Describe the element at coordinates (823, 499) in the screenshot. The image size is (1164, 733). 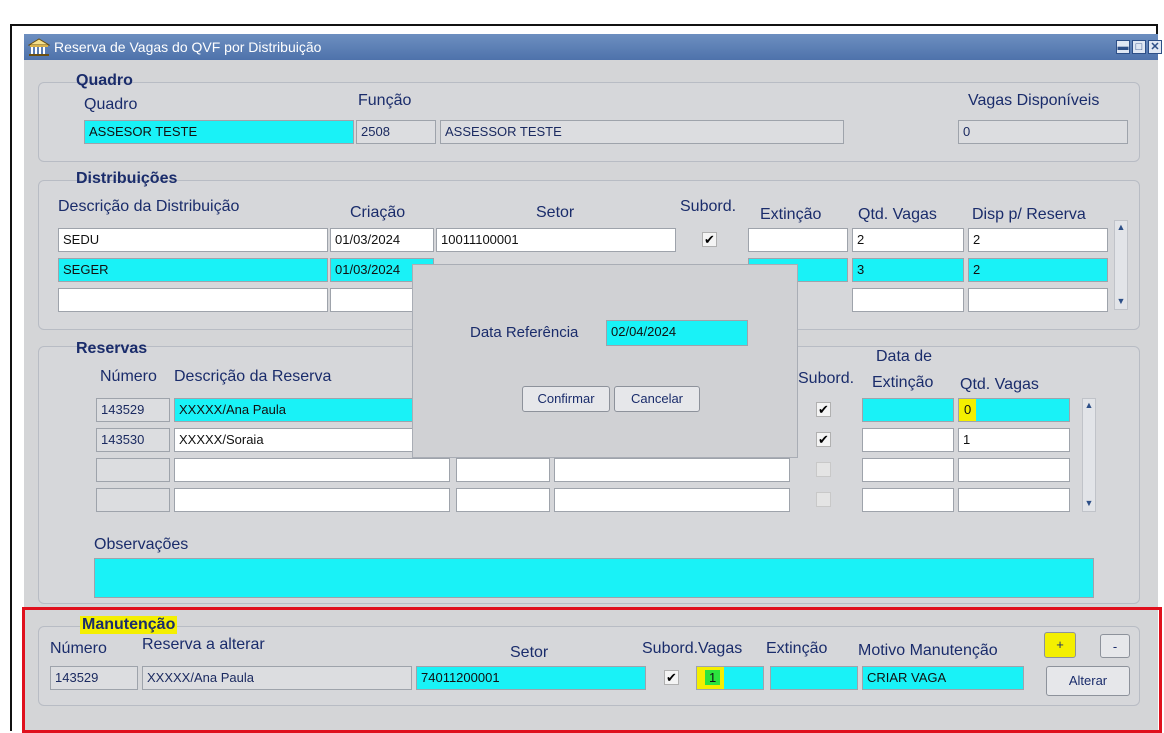
I see `res-row-4-subord-checkbox` at that location.